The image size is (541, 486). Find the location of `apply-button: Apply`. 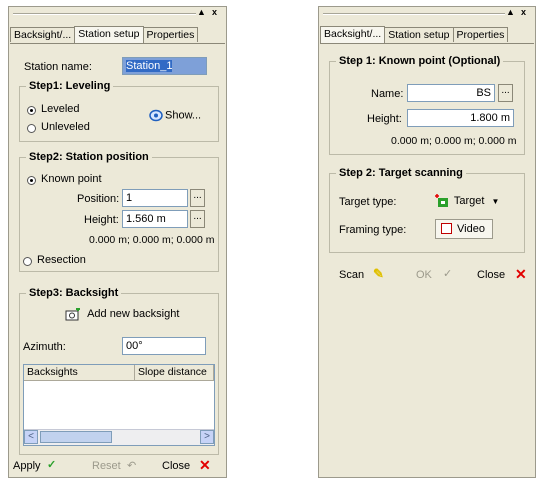

apply-button: Apply is located at coordinates (27, 466).